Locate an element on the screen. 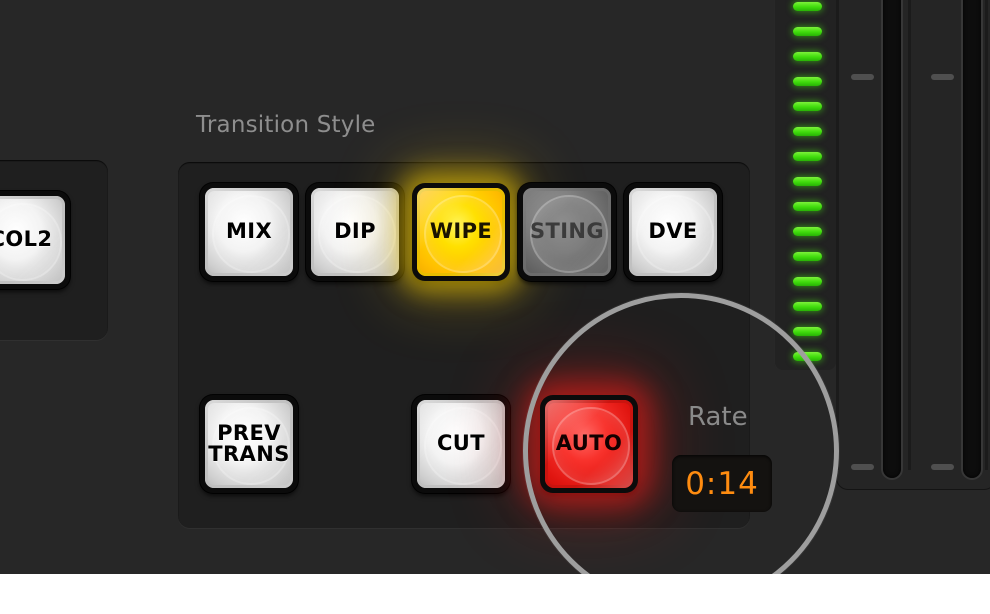 This screenshot has width=990, height=614. transition-style-heading: Transition Style is located at coordinates (286, 125).